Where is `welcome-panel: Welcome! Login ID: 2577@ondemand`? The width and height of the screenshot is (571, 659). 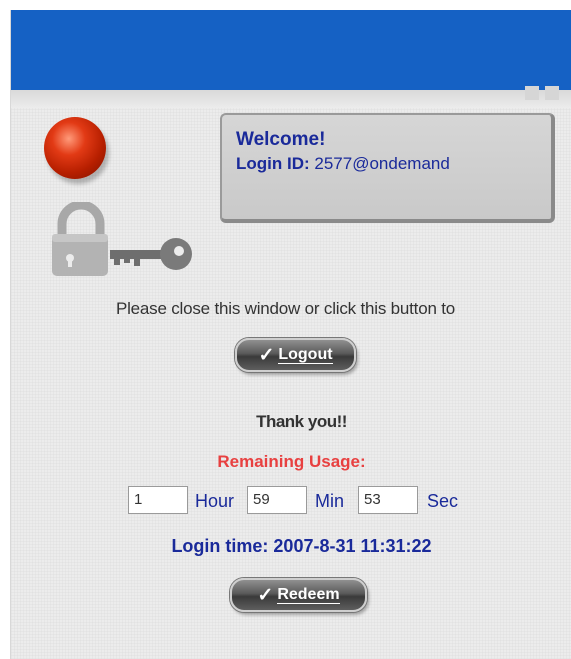 welcome-panel: Welcome! Login ID: 2577@ondemand is located at coordinates (387, 168).